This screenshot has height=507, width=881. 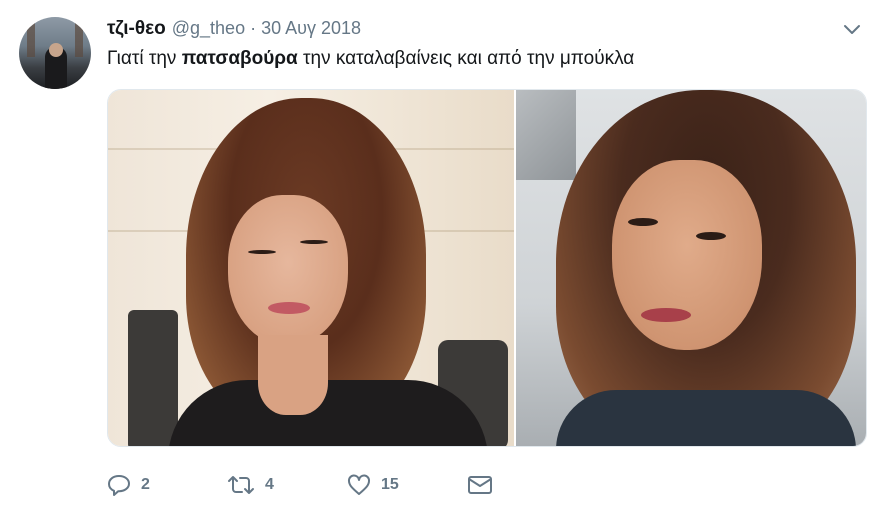 I want to click on chevron-down-icon, so click(x=852, y=30).